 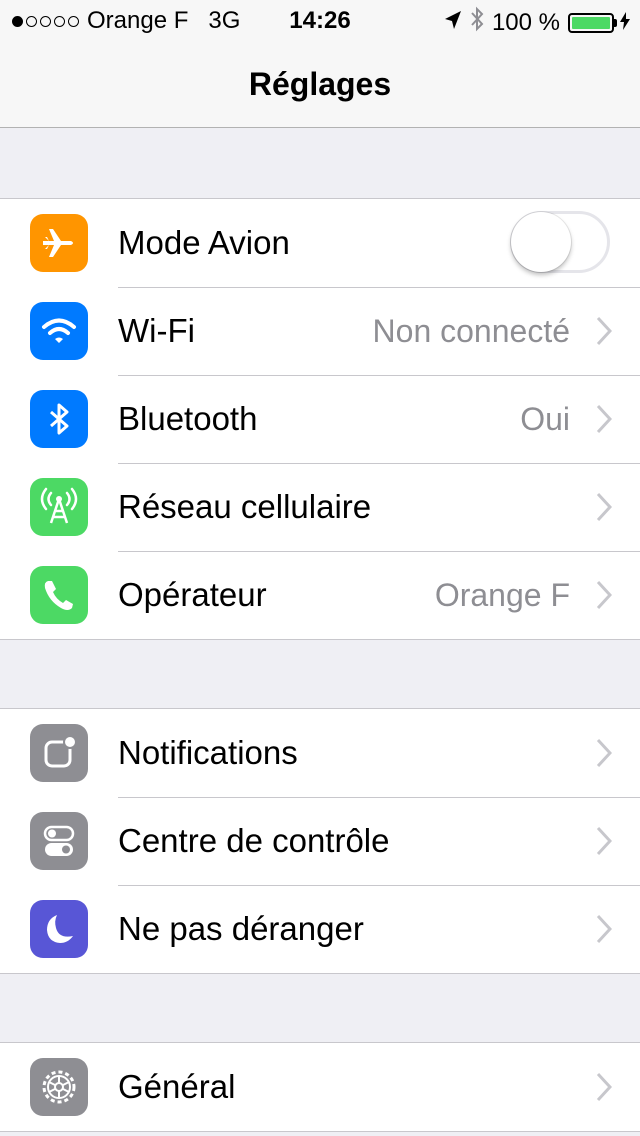 I want to click on battery-level-fill, so click(x=591, y=22).